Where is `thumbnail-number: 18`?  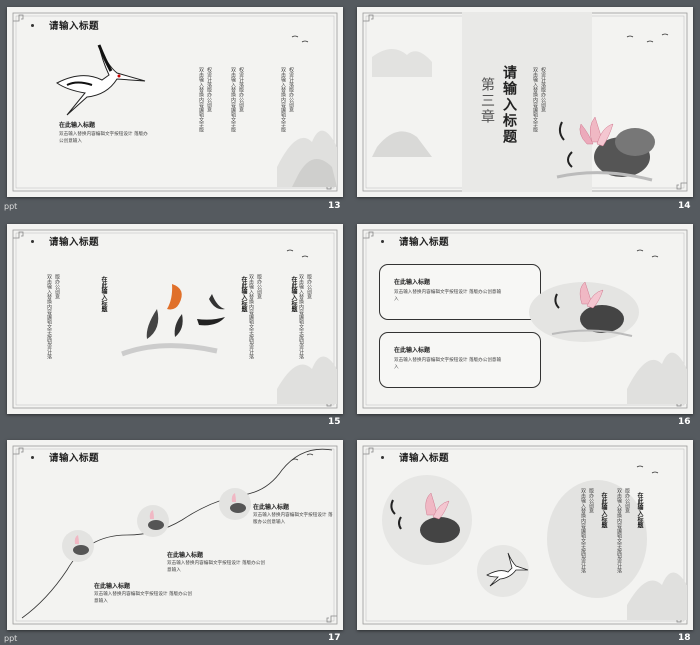 thumbnail-number: 18 is located at coordinates (684, 638).